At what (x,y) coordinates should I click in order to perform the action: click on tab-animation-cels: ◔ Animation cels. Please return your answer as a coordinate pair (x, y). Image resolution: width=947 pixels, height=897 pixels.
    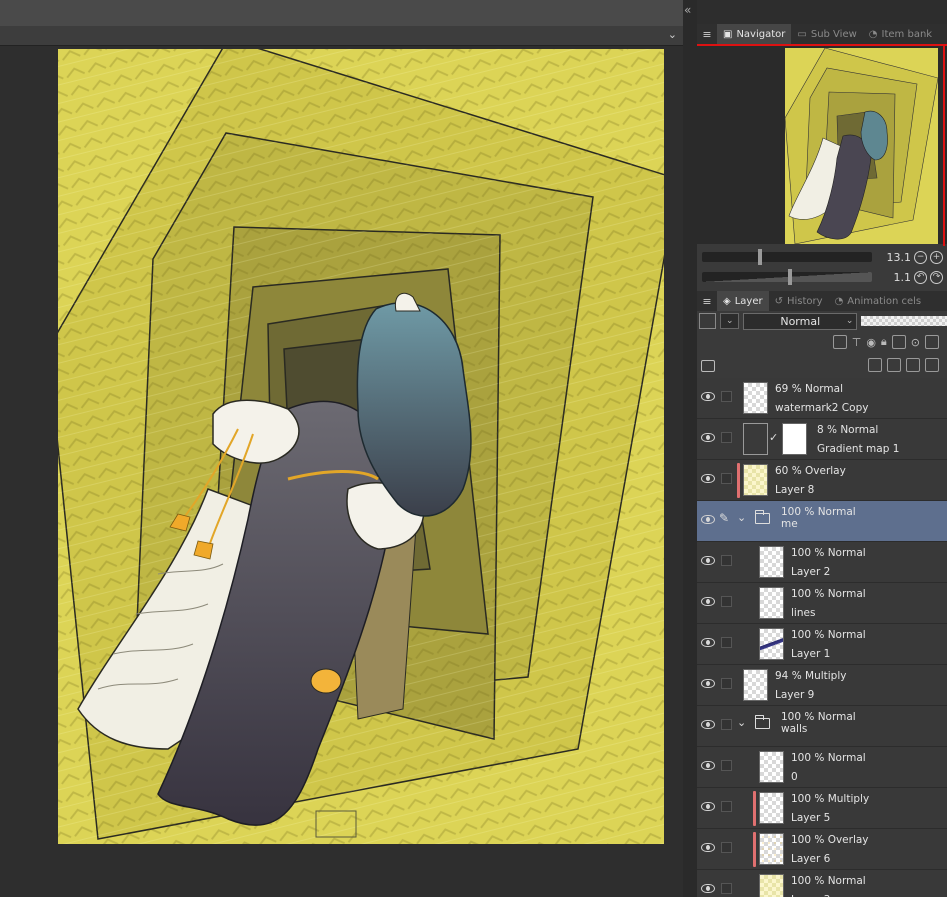
    Looking at the image, I should click on (878, 301).